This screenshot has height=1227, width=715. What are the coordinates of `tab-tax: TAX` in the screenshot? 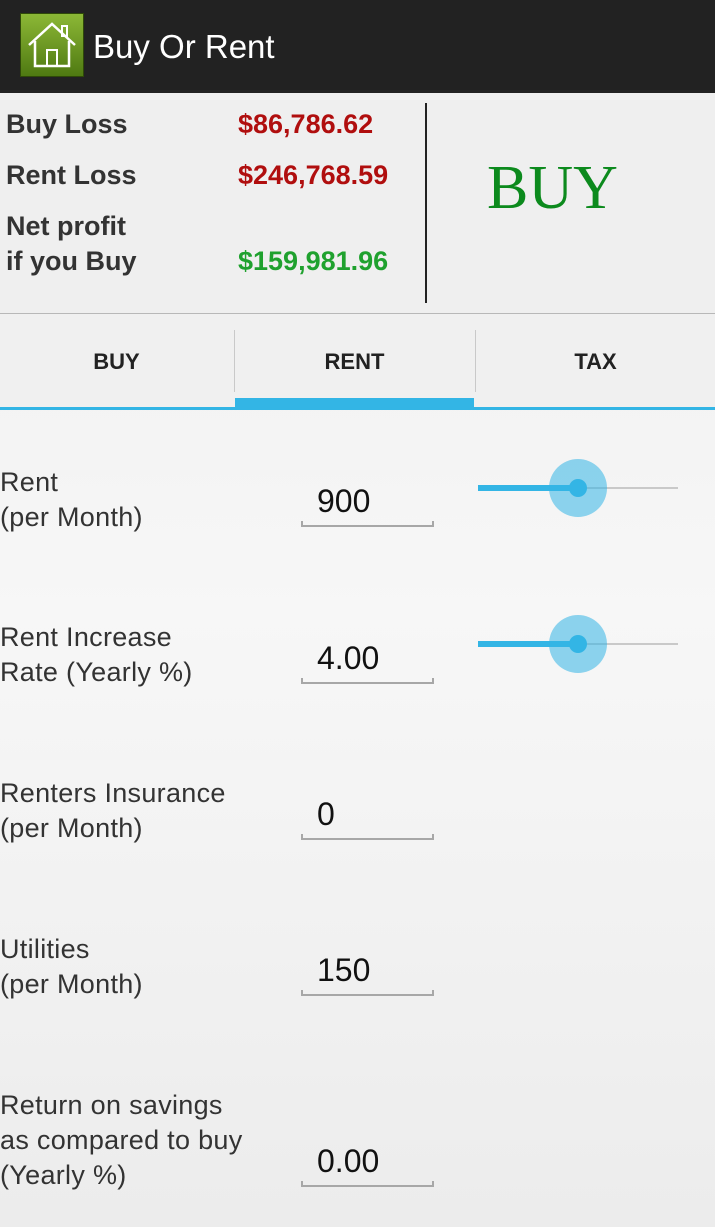 It's located at (595, 362).